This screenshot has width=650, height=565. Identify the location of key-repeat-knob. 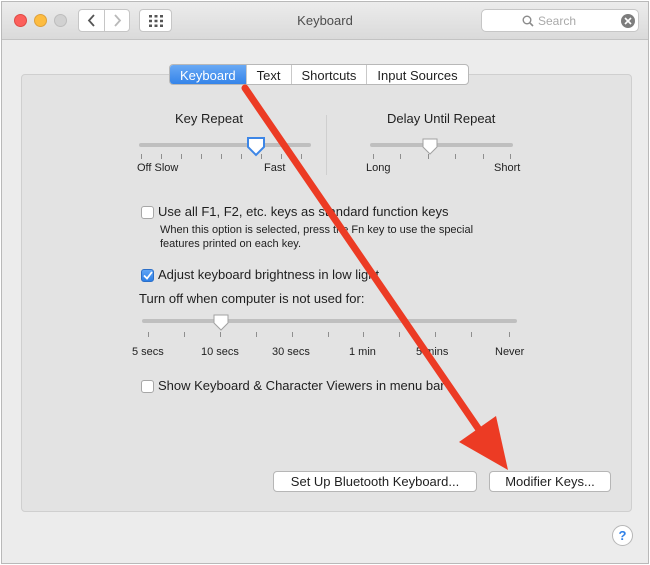
(256, 146).